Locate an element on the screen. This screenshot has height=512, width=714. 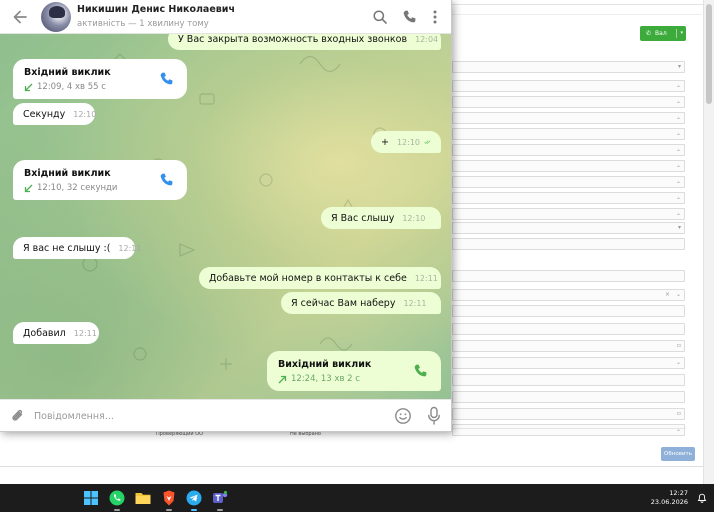
teams-icon is located at coordinates (220, 498).